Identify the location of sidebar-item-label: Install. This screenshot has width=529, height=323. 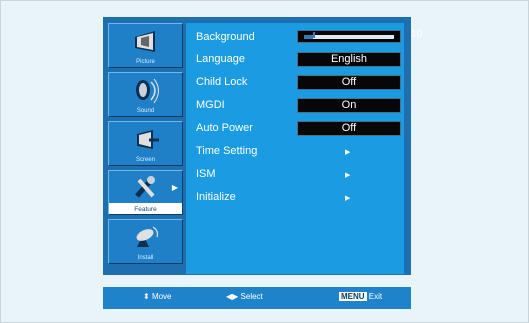
(145, 258).